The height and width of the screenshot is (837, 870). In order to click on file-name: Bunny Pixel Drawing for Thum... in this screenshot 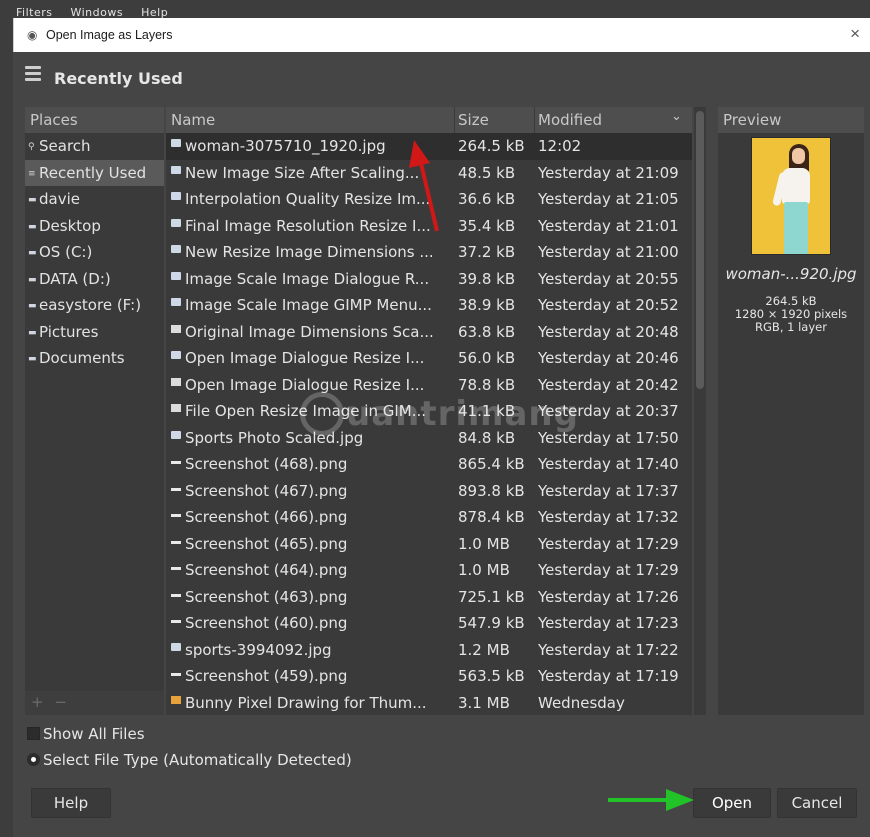, I will do `click(306, 702)`.